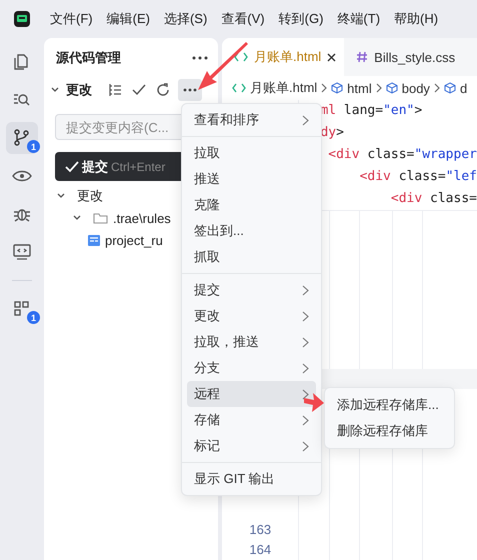 This screenshot has height=560, width=477. I want to click on editor-tab: 月账单.html, so click(283, 57).